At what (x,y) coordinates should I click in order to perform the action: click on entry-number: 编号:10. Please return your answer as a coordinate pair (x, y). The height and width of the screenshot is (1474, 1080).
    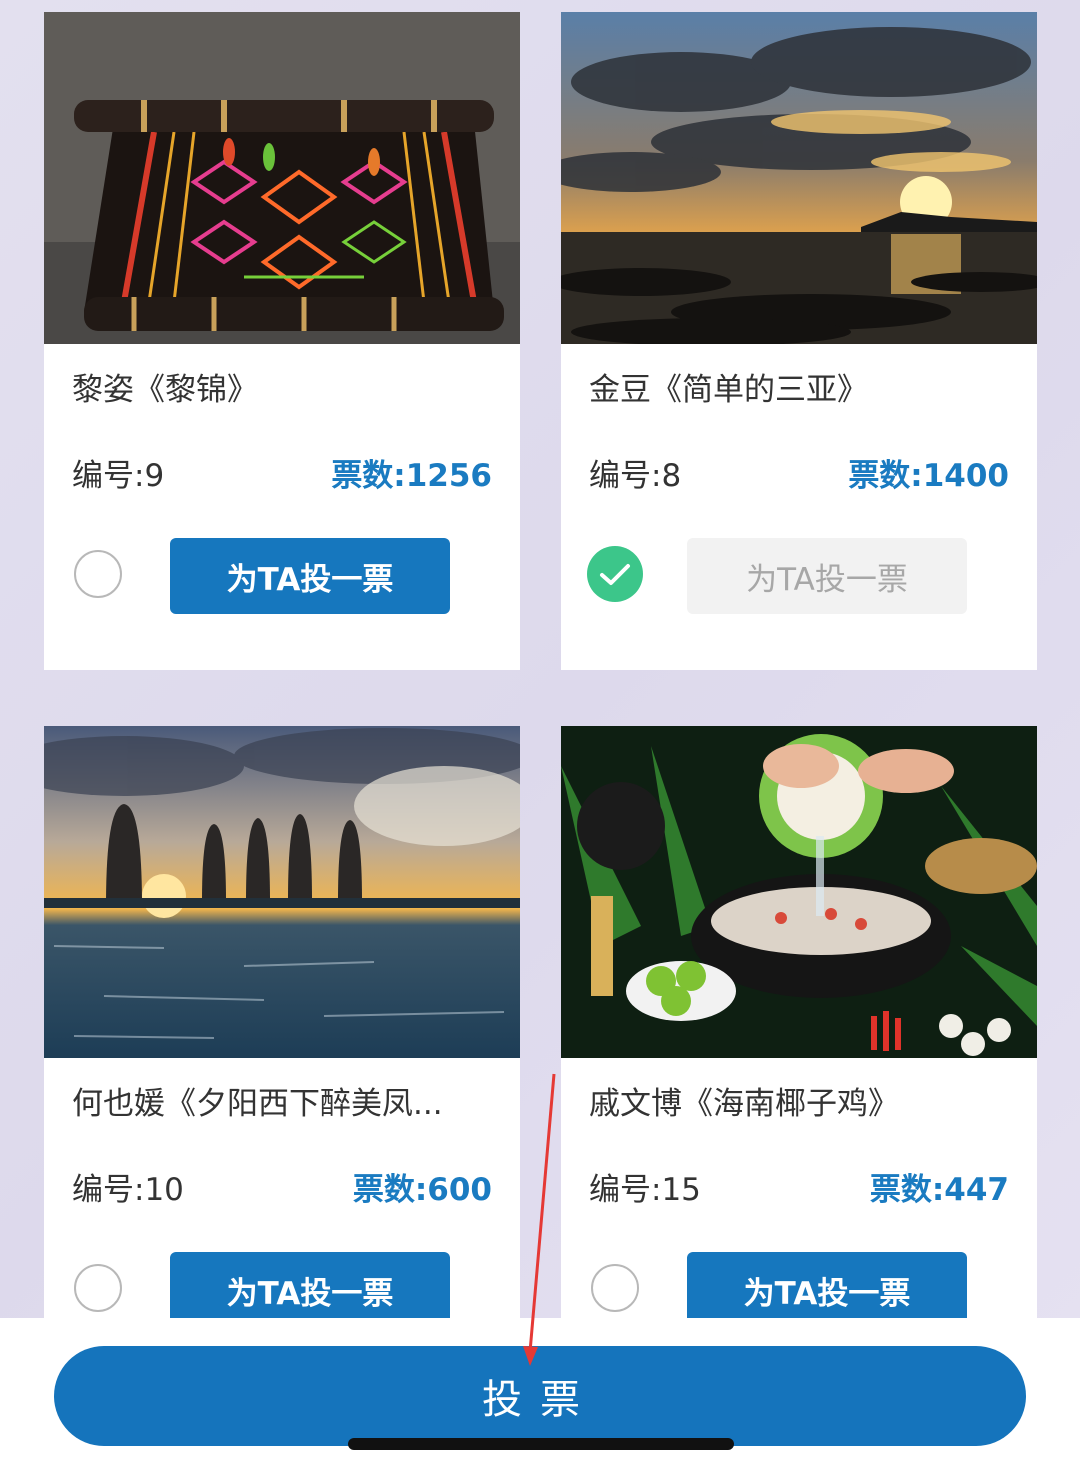
    Looking at the image, I should click on (128, 1190).